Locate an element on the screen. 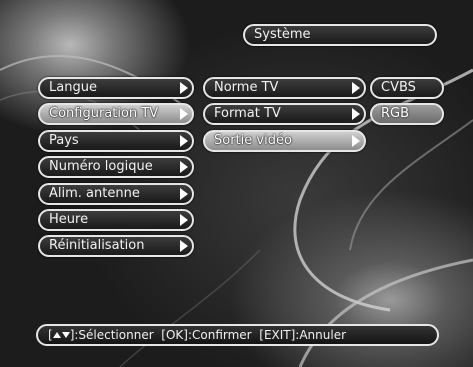 This screenshot has height=367, width=473. menu-item-label: Réinitialisation is located at coordinates (97, 245).